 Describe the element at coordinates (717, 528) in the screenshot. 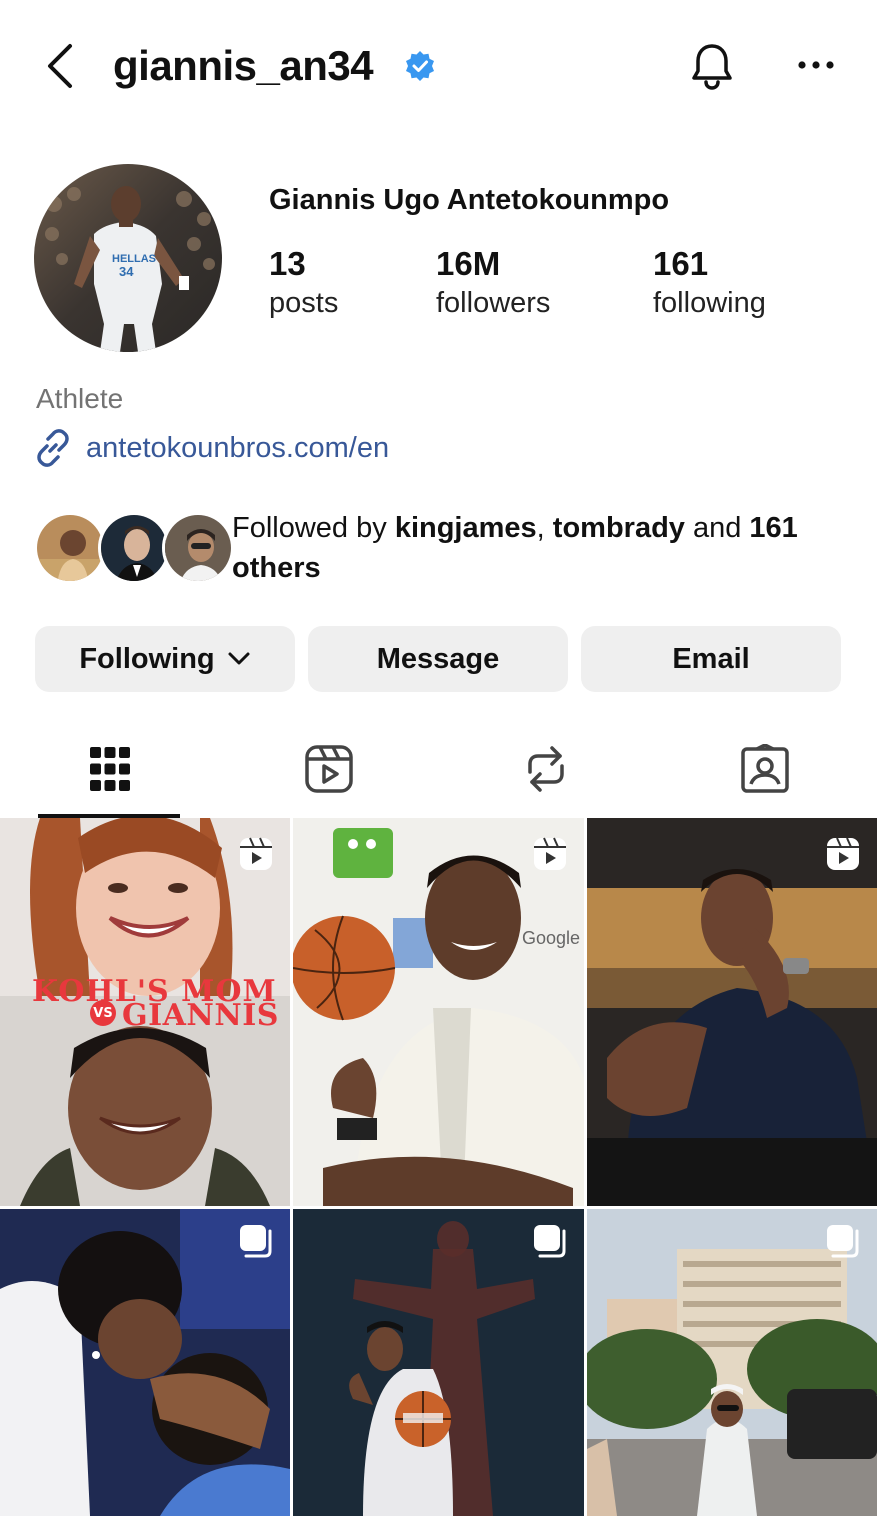

I see `followed-by-middle: and` at that location.